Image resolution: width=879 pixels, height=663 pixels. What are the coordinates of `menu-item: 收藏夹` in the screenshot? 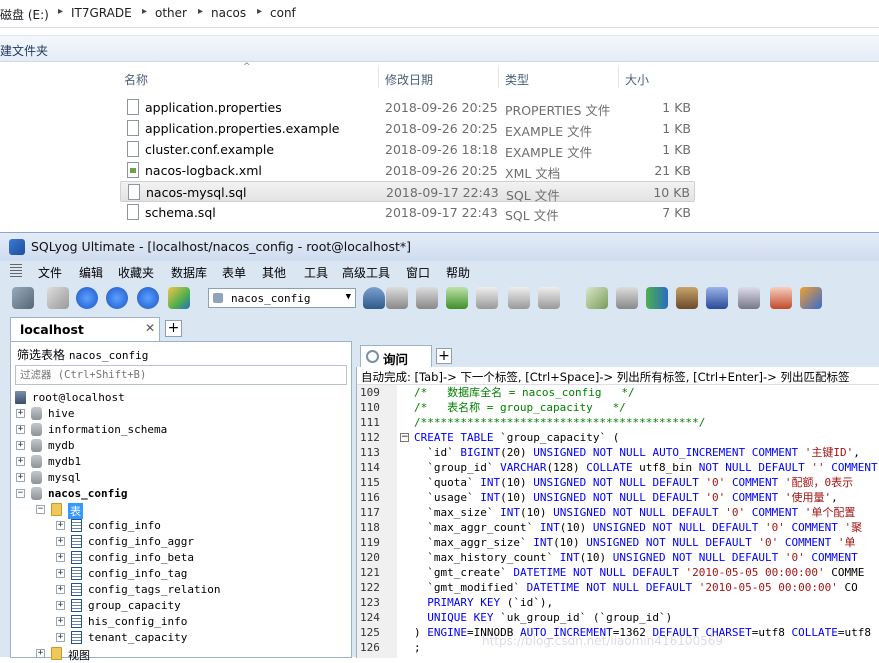 It's located at (136, 272).